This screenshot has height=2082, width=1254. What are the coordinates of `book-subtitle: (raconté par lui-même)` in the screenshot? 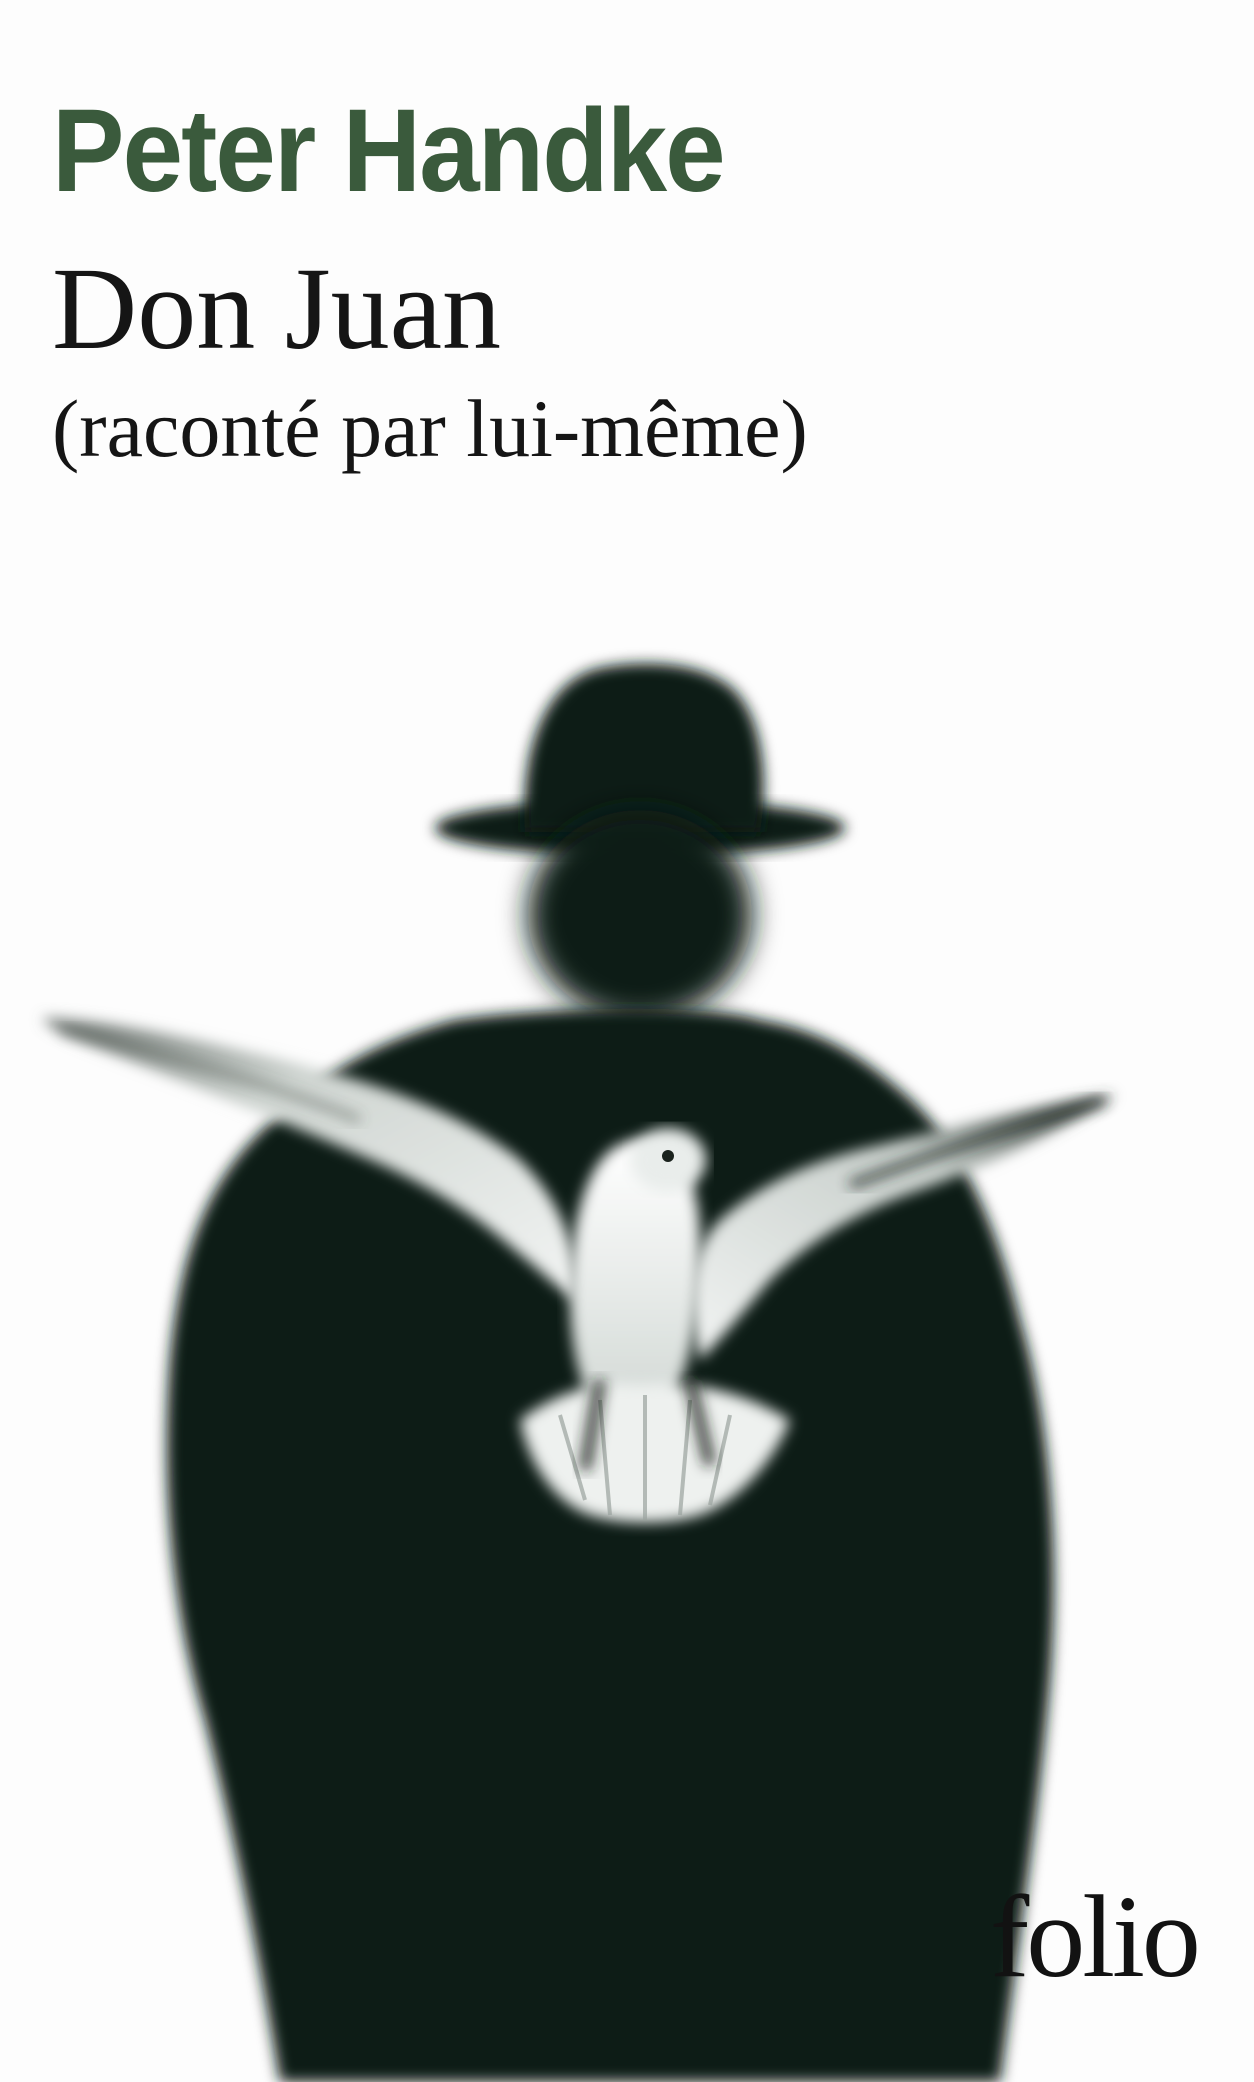 It's located at (430, 428).